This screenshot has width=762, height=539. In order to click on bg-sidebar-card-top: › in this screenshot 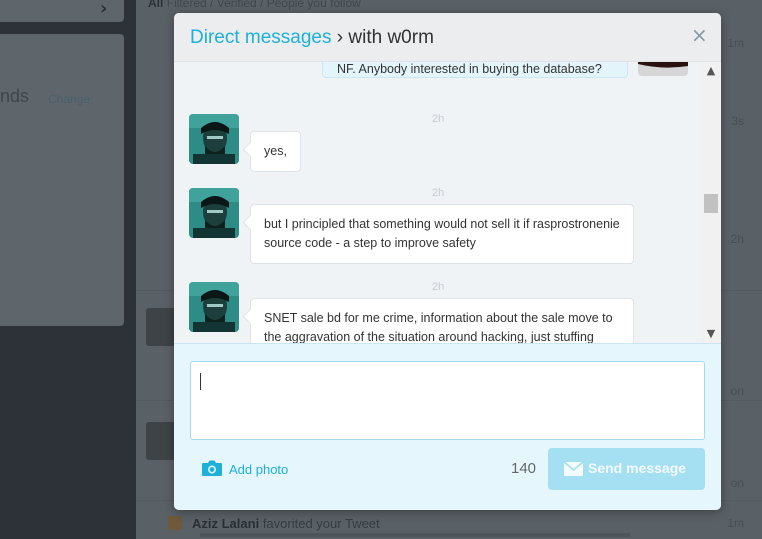, I will do `click(62, 11)`.